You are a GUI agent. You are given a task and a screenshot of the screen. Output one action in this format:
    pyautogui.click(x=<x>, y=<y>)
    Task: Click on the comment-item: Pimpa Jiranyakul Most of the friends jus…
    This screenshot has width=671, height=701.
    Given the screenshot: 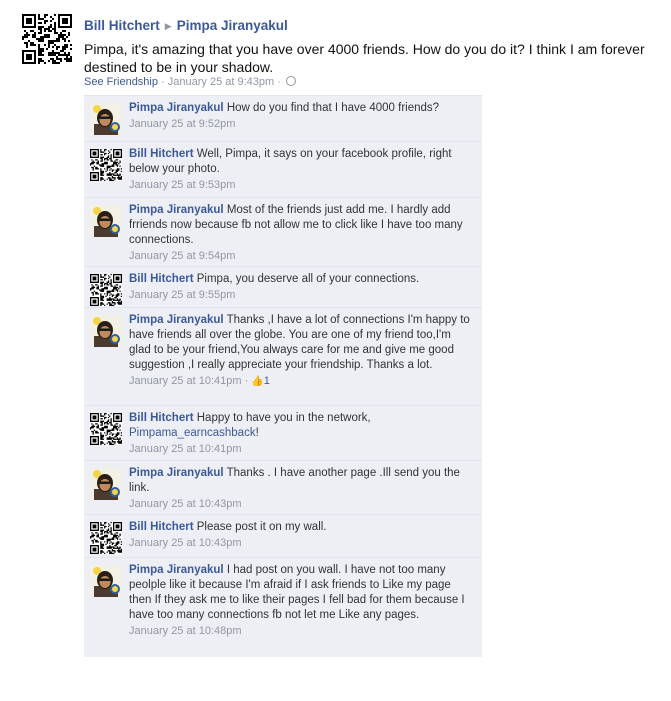 What is the action you would take?
    pyautogui.click(x=283, y=231)
    